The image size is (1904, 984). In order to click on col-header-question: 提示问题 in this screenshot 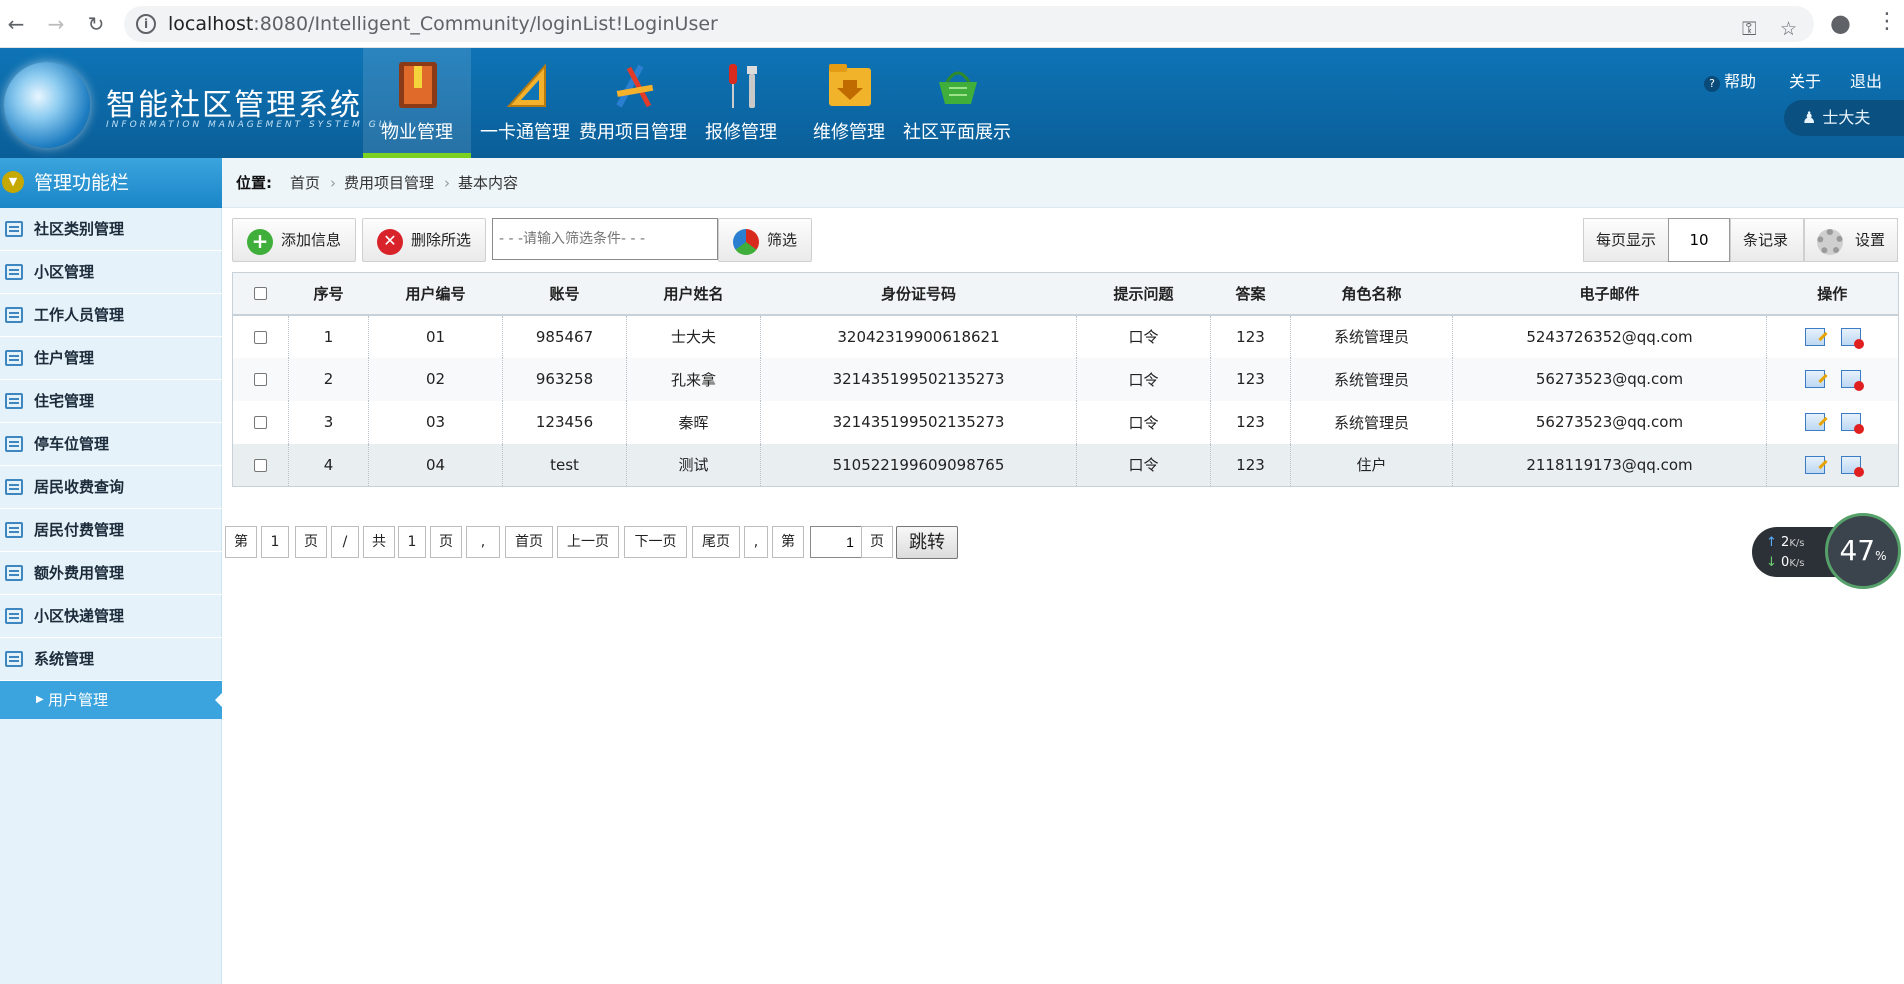, I will do `click(1143, 294)`.